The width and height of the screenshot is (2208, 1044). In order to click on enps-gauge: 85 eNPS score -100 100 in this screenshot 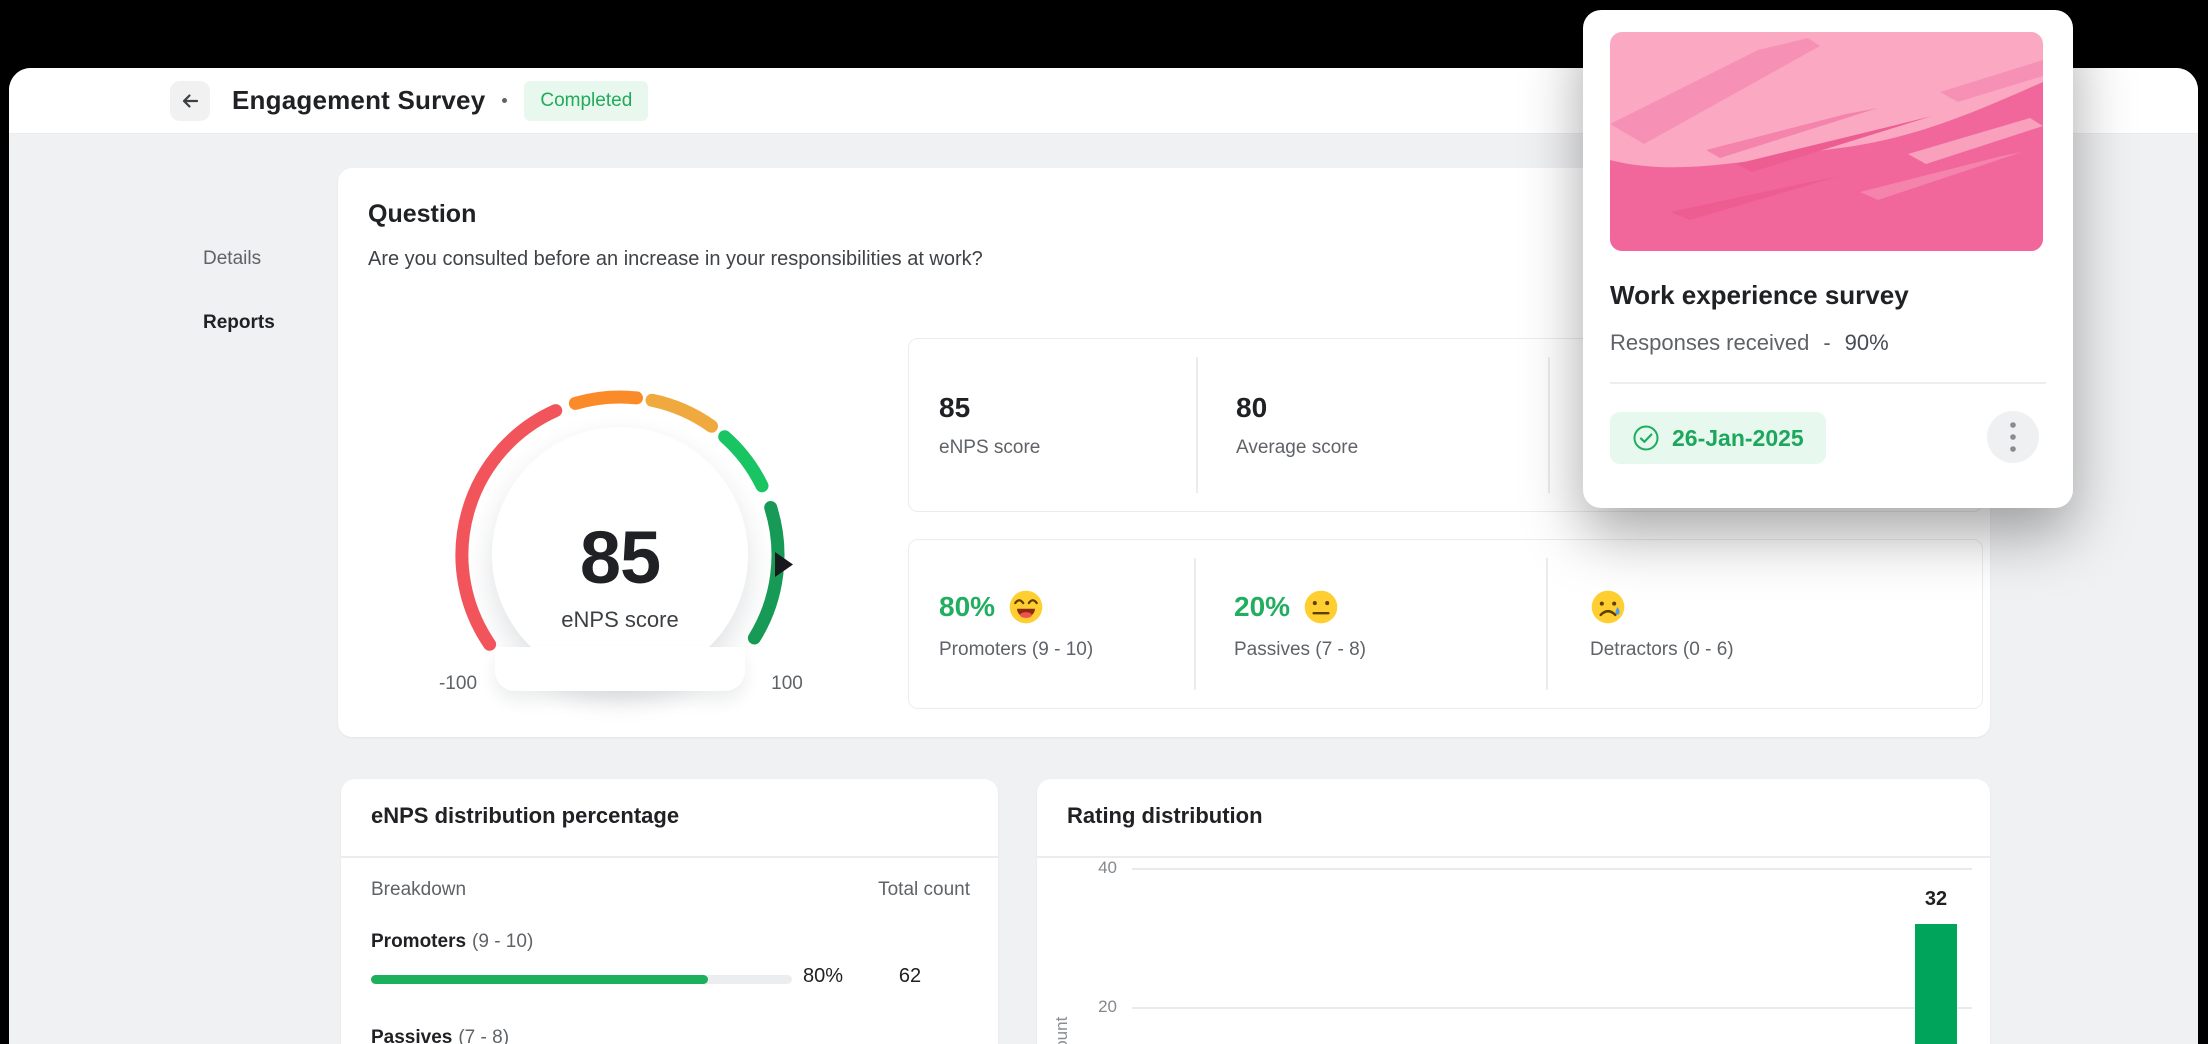, I will do `click(620, 530)`.